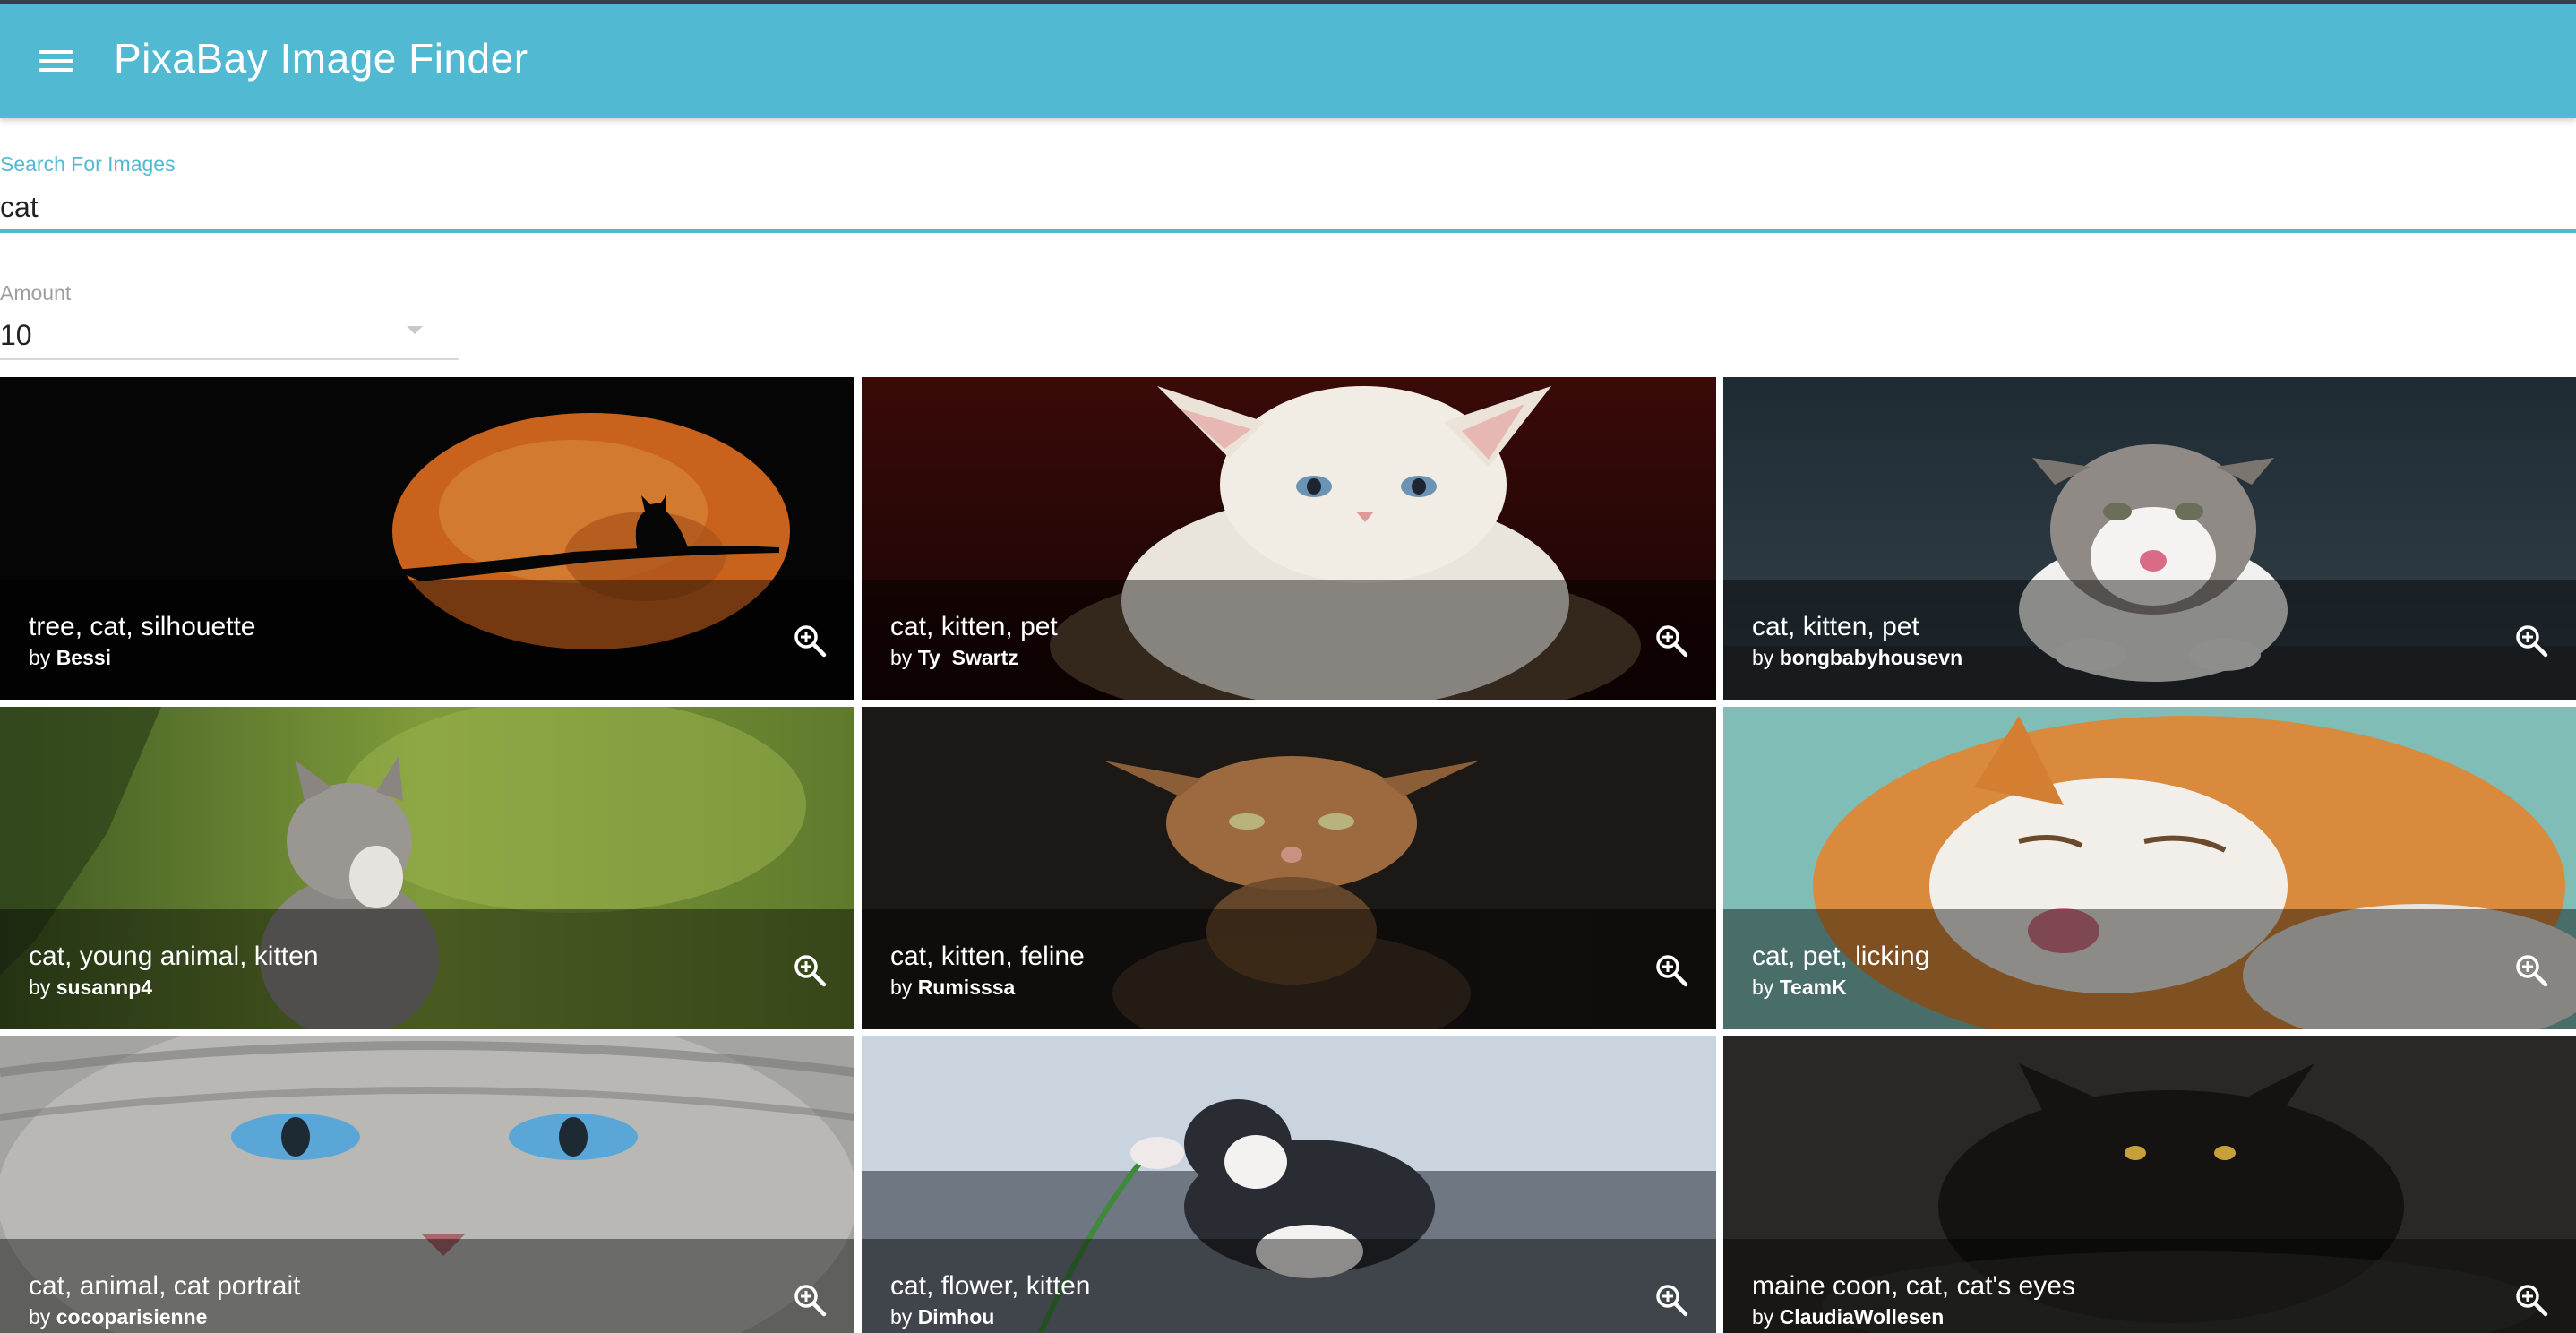  Describe the element at coordinates (321, 59) in the screenshot. I see `app-title: PixaBay Image Finder` at that location.